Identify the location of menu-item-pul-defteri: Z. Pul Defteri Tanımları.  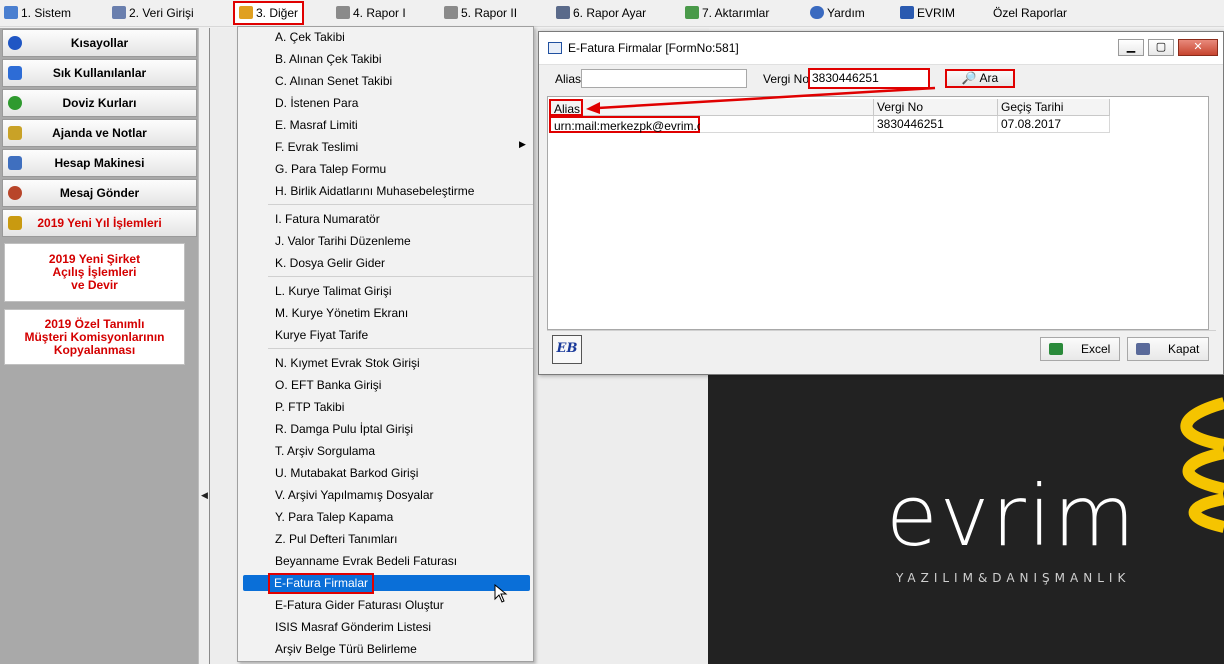
(336, 539).